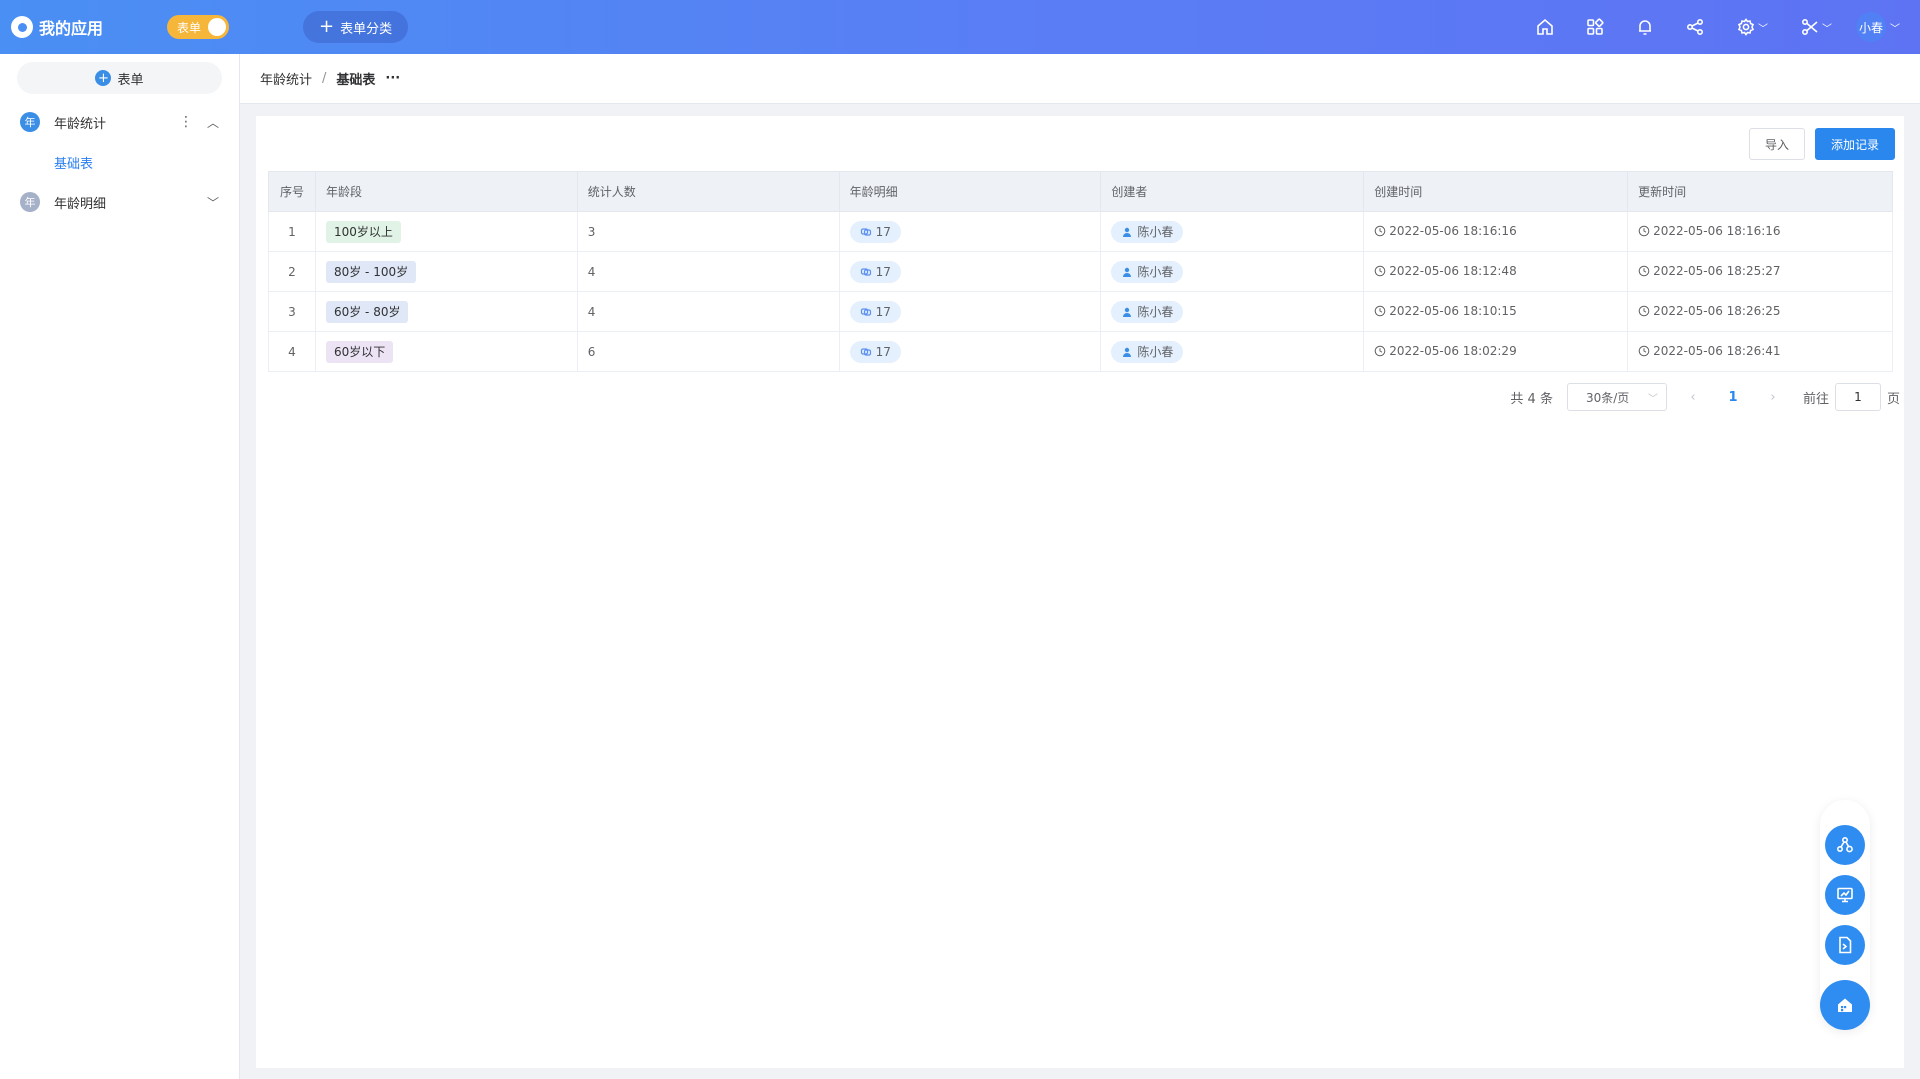 This screenshot has width=1920, height=1079. Describe the element at coordinates (1595, 27) in the screenshot. I see `apps-grid-icon` at that location.